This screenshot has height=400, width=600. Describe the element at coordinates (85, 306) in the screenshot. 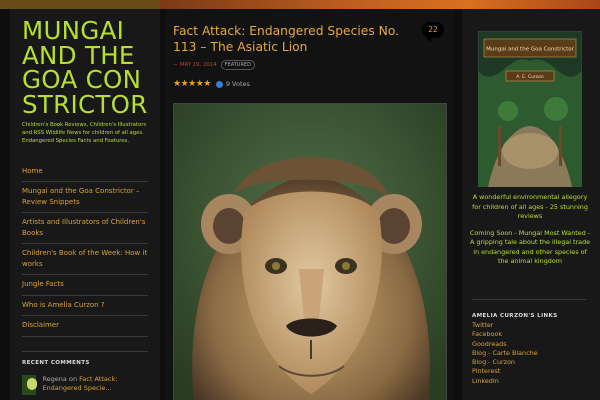

I see `nav-item-who-is-amelia: Who is Amelia Curzon ?` at that location.